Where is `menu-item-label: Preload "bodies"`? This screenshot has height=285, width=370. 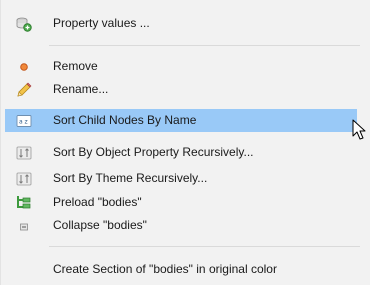
menu-item-label: Preload "bodies" is located at coordinates (97, 202).